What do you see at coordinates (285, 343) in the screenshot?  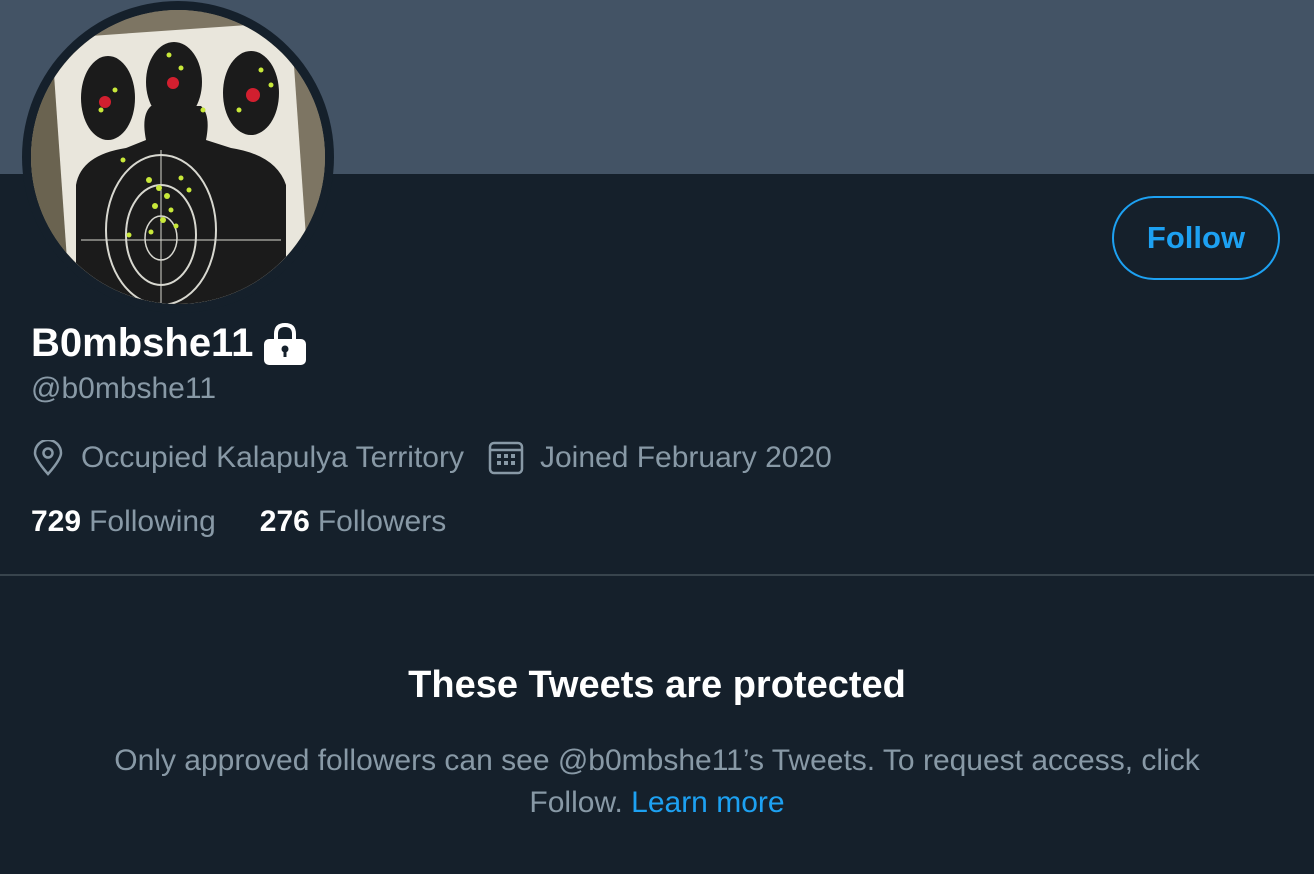 I see `lock-icon` at bounding box center [285, 343].